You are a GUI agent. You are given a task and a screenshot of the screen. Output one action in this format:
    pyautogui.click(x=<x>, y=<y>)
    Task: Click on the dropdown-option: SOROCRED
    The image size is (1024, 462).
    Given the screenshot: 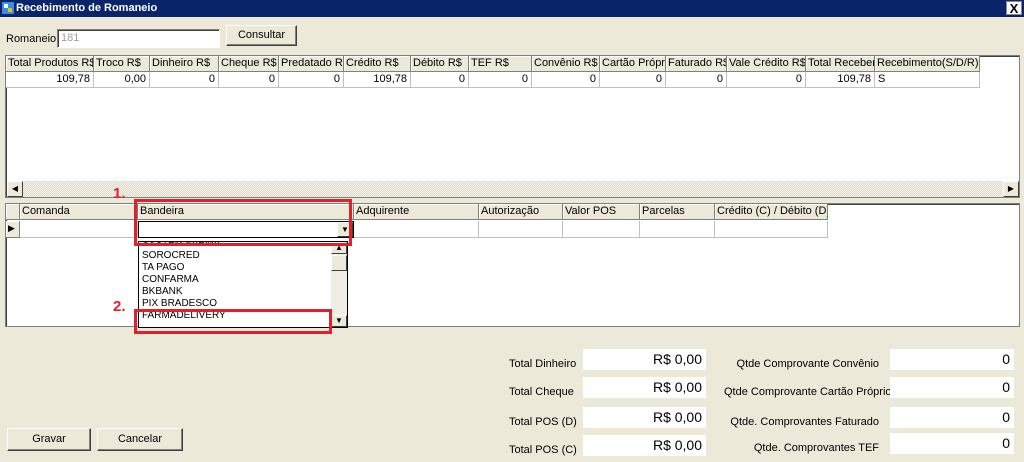 What is the action you would take?
    pyautogui.click(x=236, y=256)
    